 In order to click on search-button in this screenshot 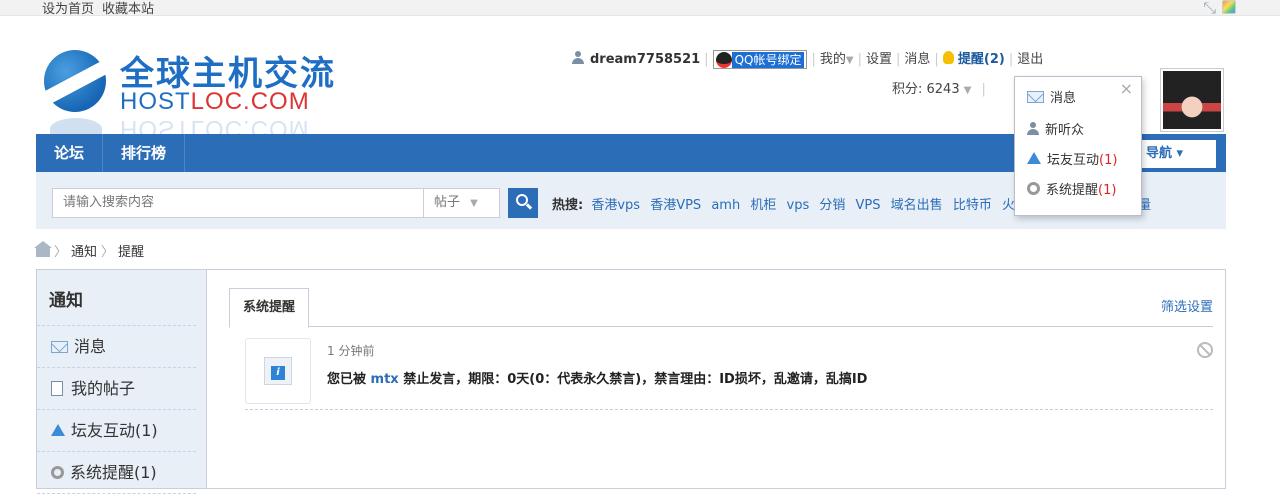, I will do `click(523, 203)`.